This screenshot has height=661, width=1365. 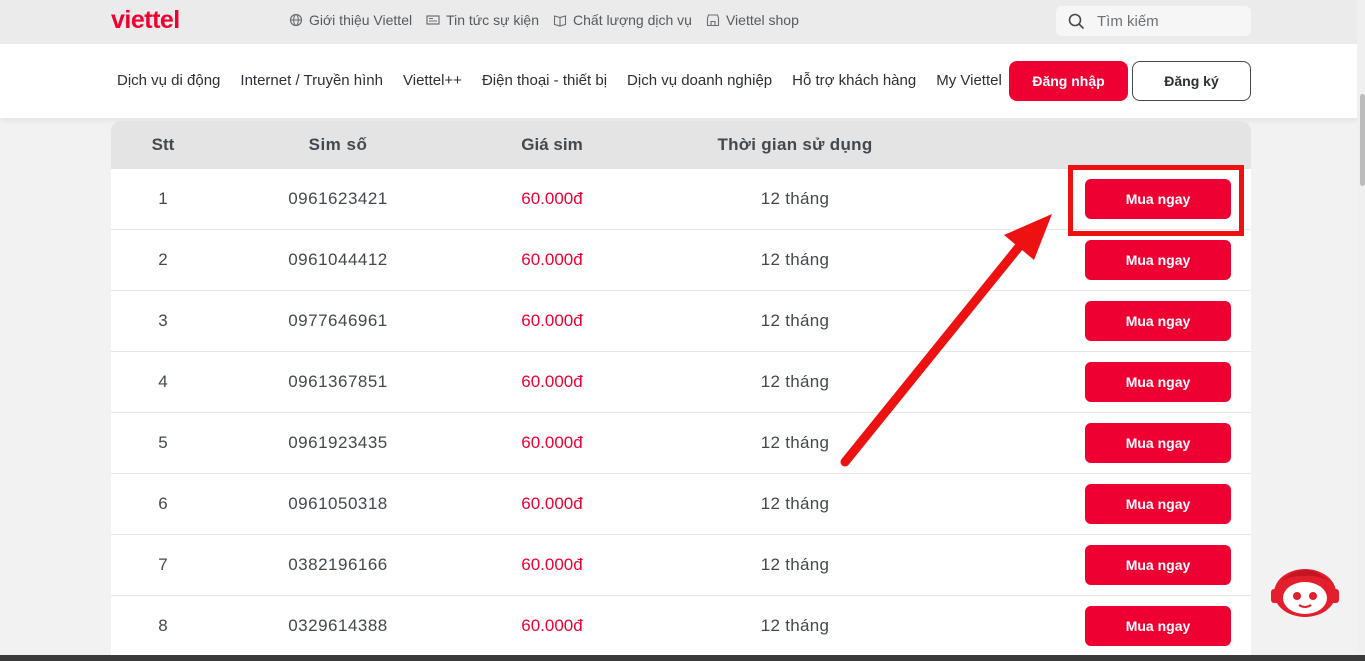 I want to click on buy-button-row-6: Mua ngay, so click(x=1158, y=504).